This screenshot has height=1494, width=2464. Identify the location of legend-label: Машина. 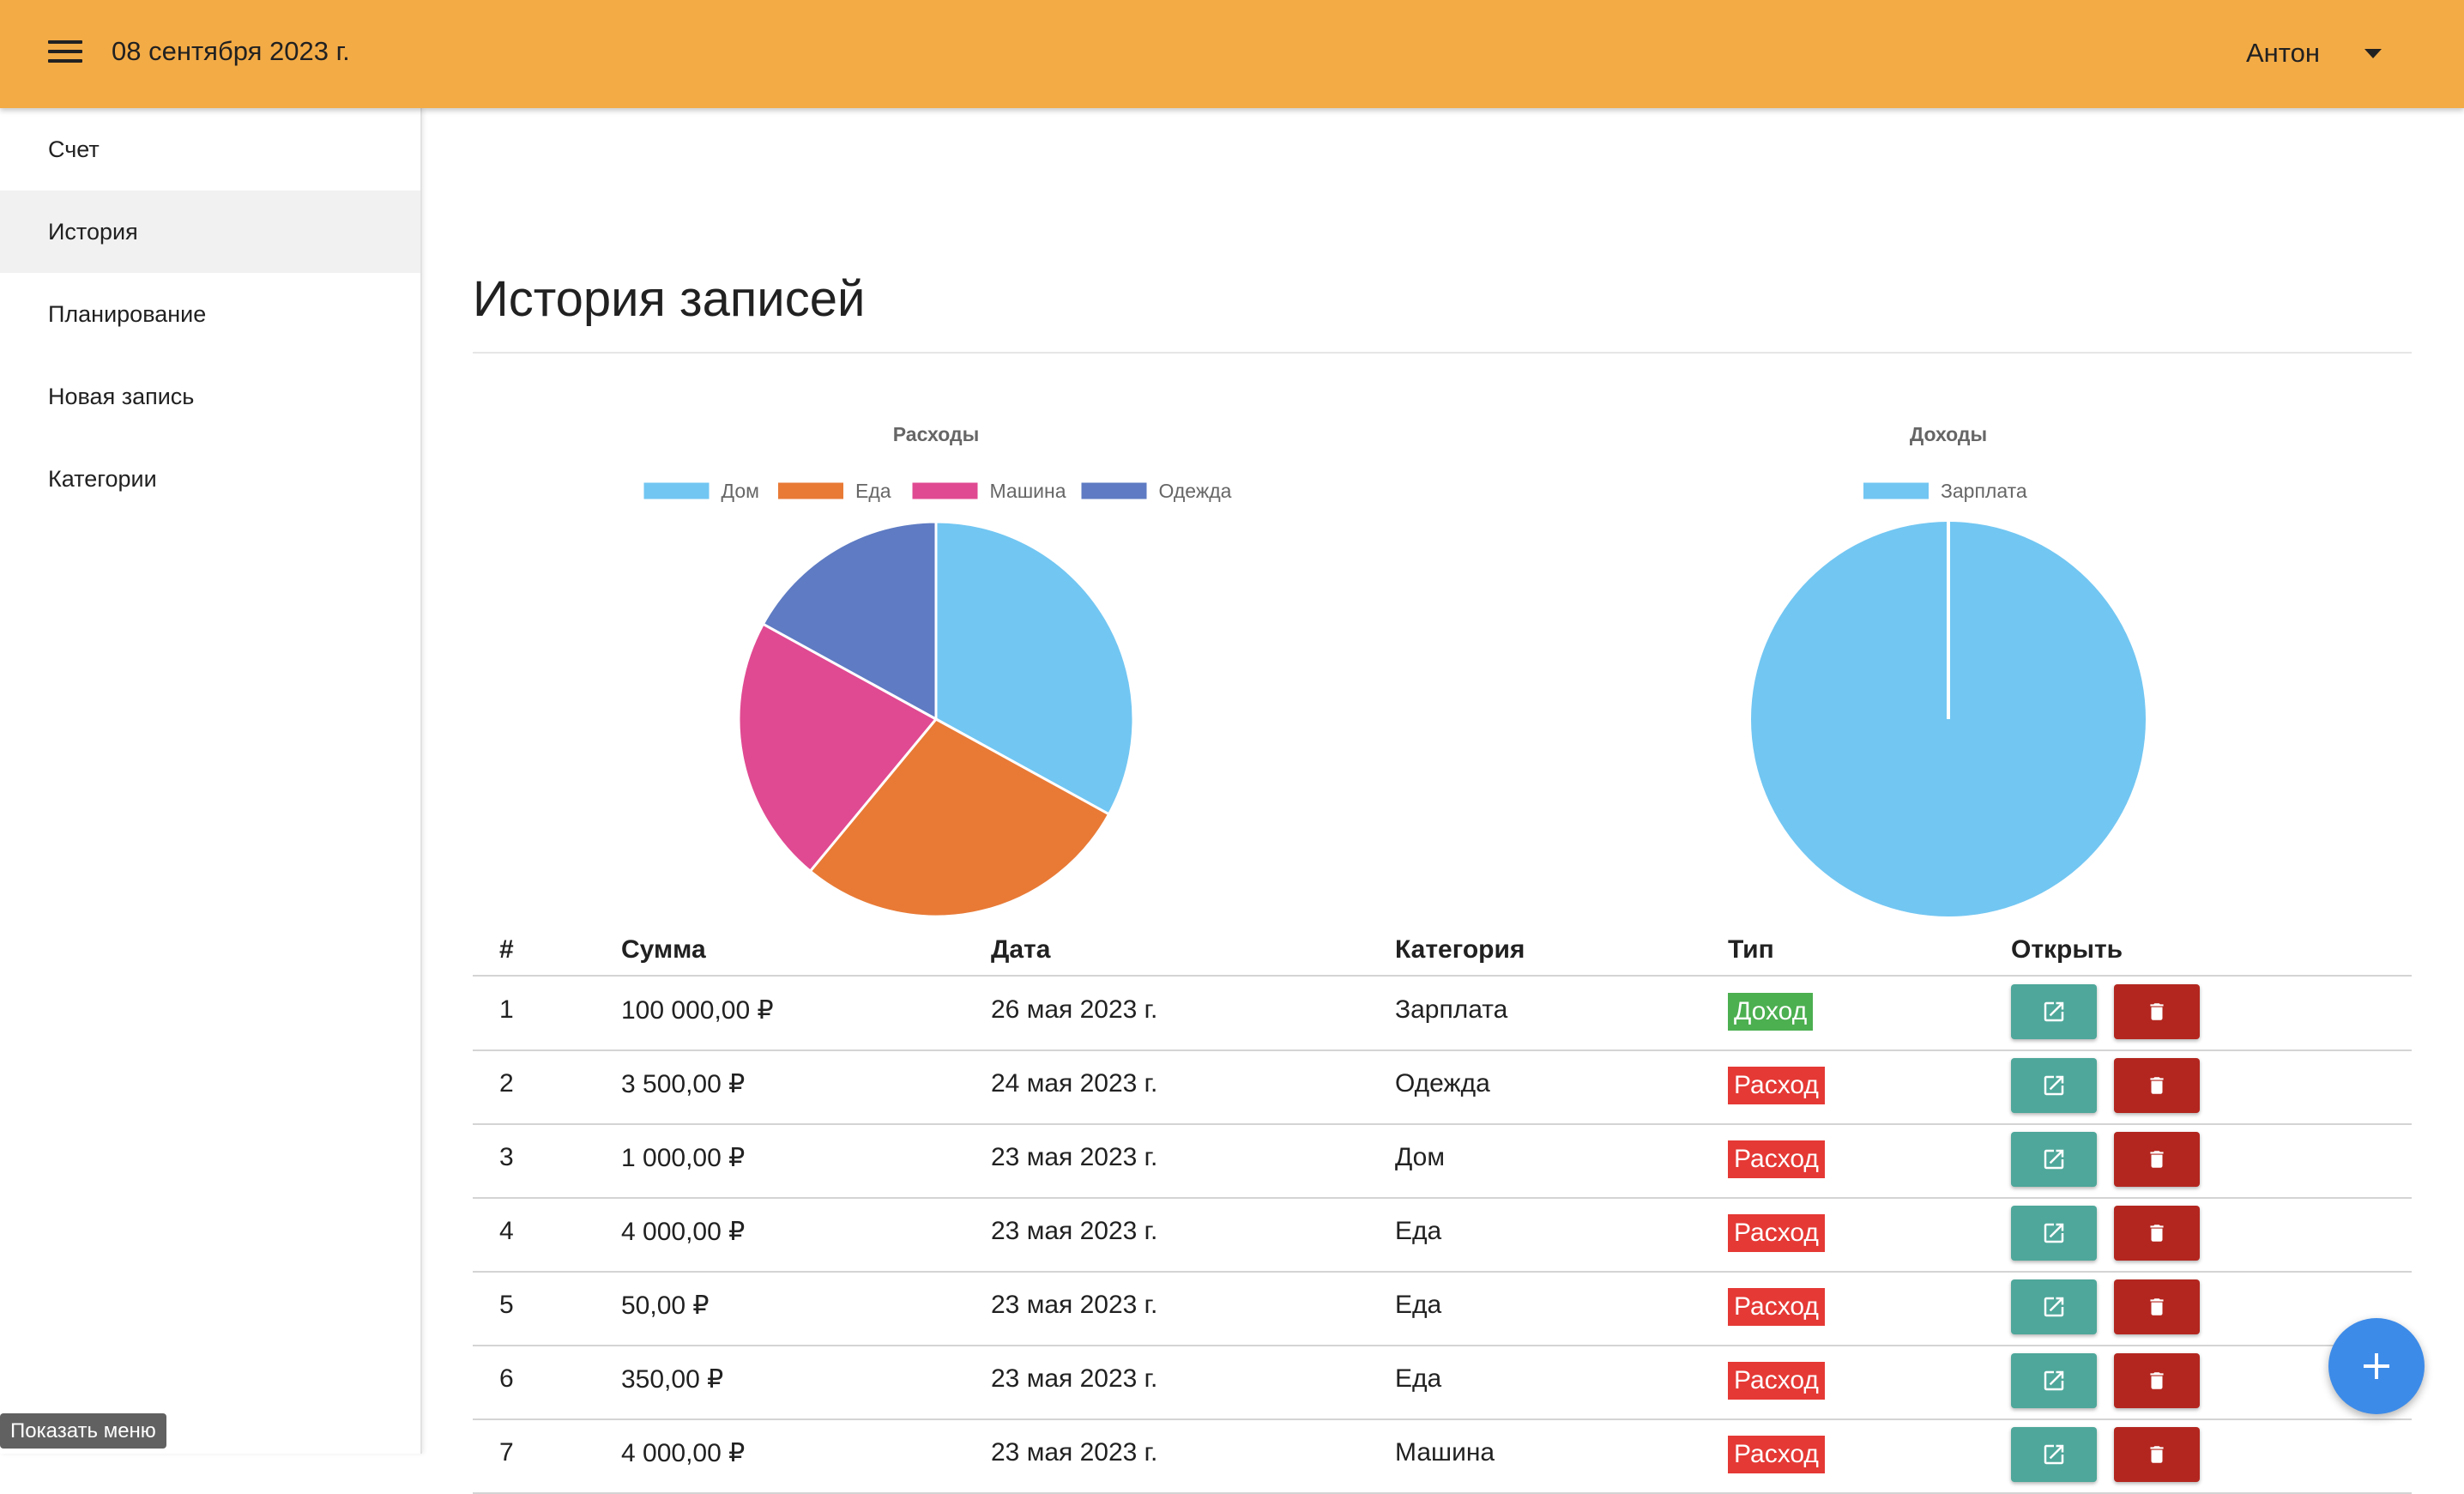
(1028, 491).